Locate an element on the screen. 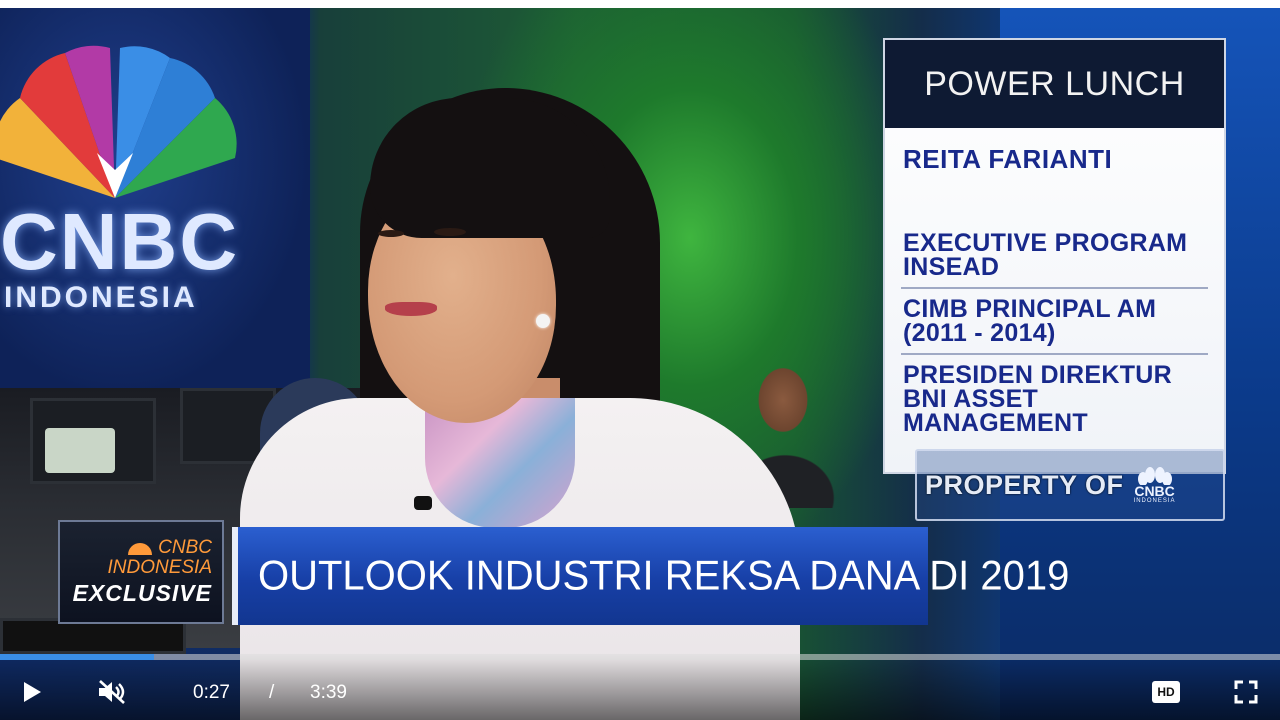 The height and width of the screenshot is (720, 1280). duration: 3:39 is located at coordinates (328, 692).